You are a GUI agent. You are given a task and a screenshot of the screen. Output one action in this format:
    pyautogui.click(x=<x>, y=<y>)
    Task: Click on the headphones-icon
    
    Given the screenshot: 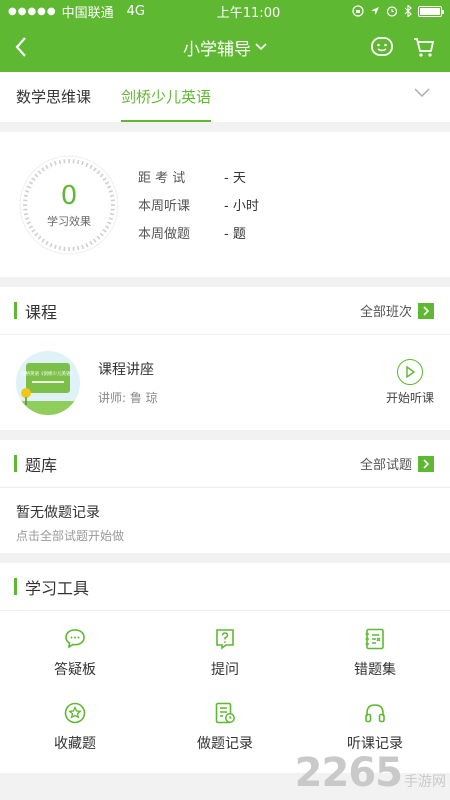 What is the action you would take?
    pyautogui.click(x=375, y=713)
    